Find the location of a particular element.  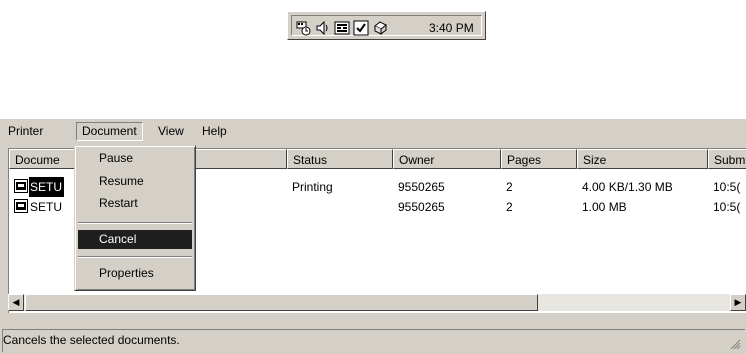

tray-inset: 3:40 PM is located at coordinates (386, 25).